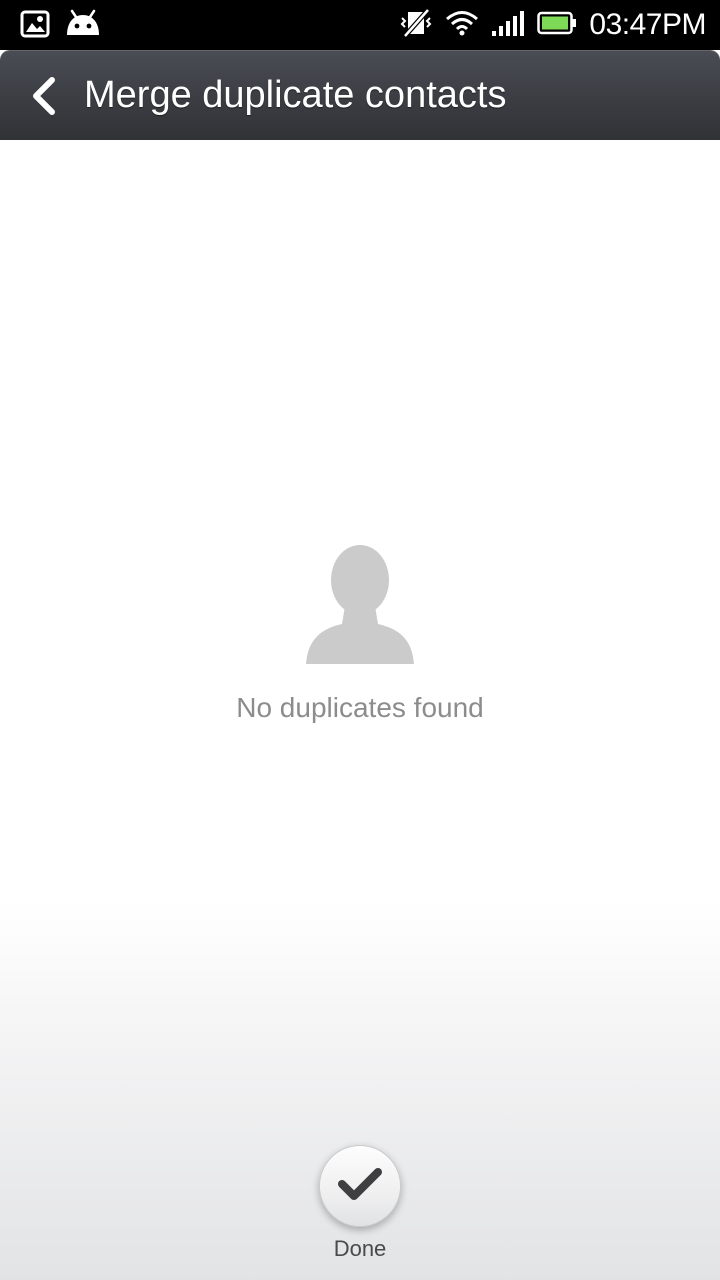 This screenshot has height=1280, width=720. What do you see at coordinates (647, 24) in the screenshot?
I see `status-time: 03:47PM` at bounding box center [647, 24].